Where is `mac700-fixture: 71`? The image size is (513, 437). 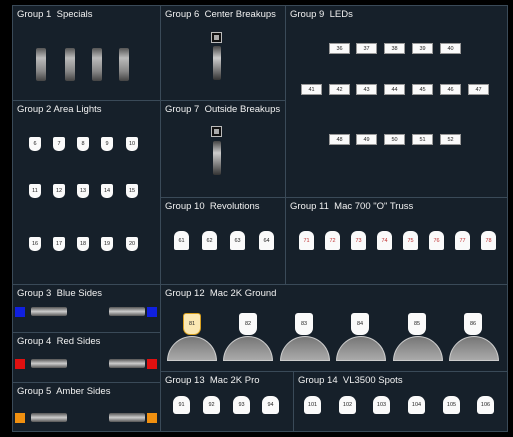
mac700-fixture: 71 is located at coordinates (306, 240).